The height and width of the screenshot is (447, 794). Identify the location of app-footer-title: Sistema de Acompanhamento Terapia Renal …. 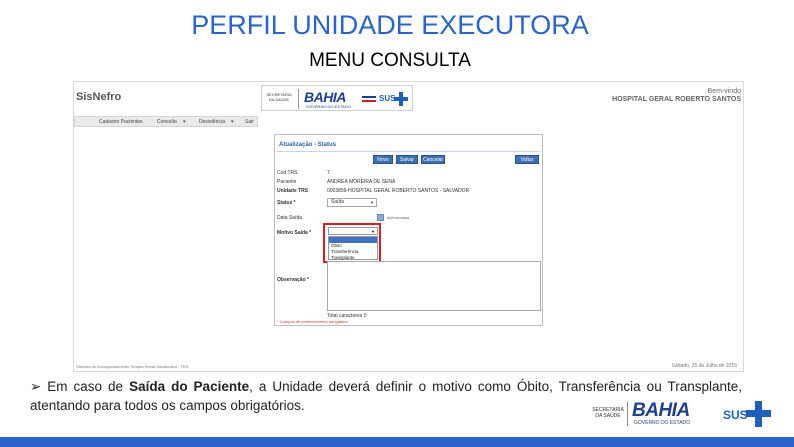
(132, 366).